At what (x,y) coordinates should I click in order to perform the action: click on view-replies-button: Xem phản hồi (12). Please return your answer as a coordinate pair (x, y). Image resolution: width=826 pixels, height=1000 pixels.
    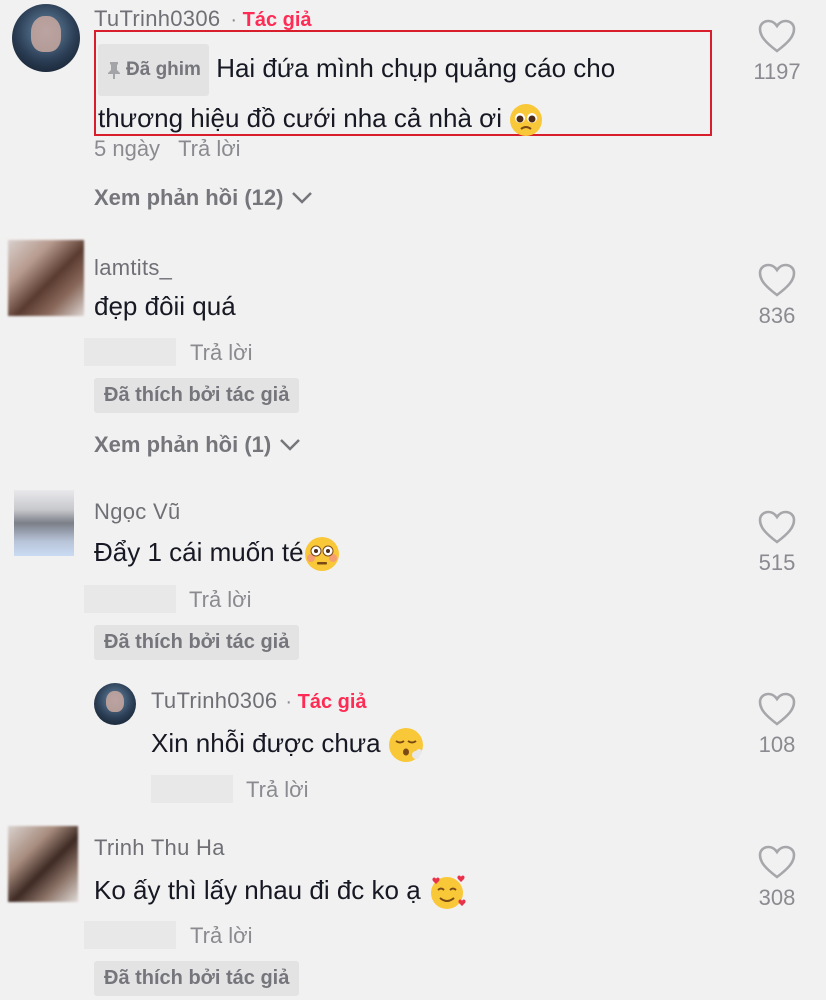
    Looking at the image, I should click on (203, 198).